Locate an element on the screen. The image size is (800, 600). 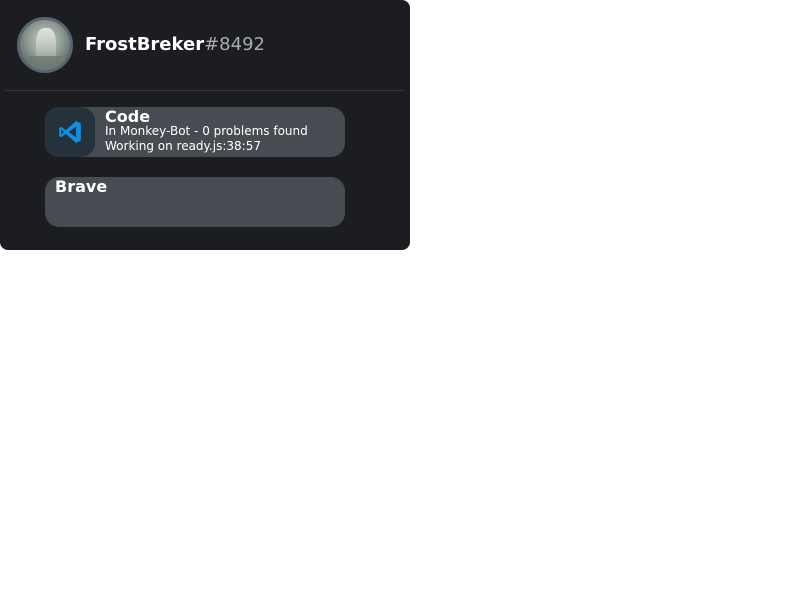
activity-brave: Brave is located at coordinates (195, 202).